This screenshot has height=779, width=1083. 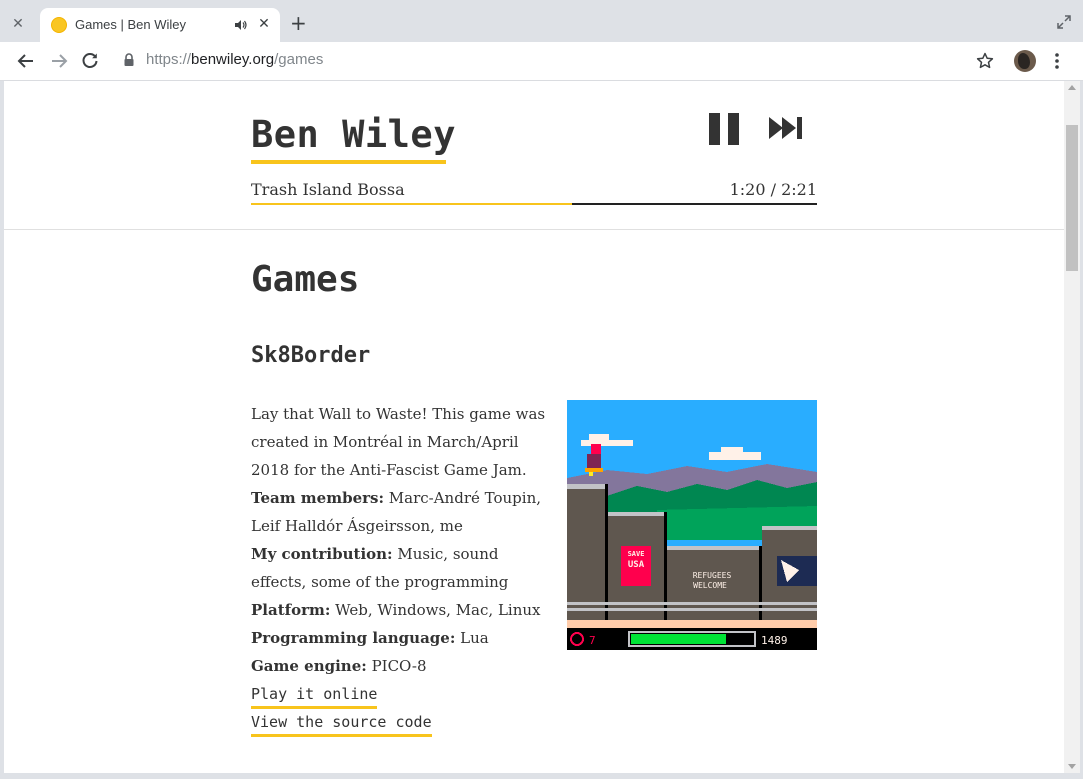 I want to click on forward-icon, so click(x=59, y=61).